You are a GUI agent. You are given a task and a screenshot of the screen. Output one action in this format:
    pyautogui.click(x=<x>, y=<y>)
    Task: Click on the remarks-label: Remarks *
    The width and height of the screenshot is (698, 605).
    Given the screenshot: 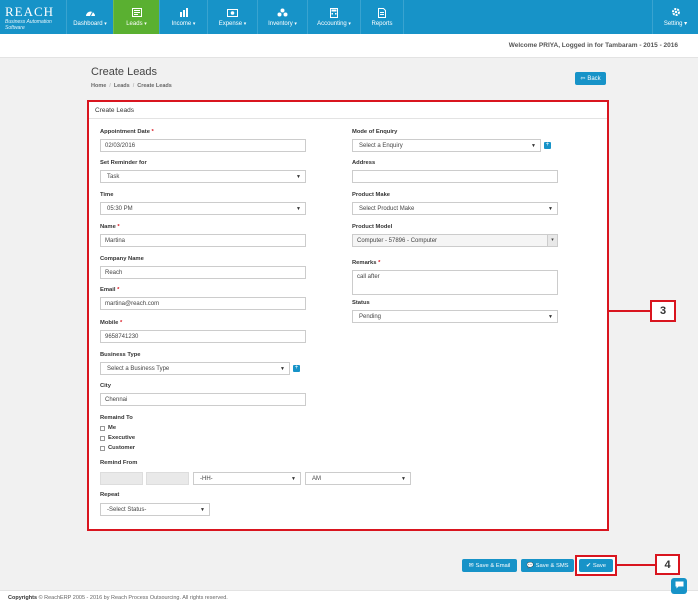 What is the action you would take?
    pyautogui.click(x=366, y=263)
    